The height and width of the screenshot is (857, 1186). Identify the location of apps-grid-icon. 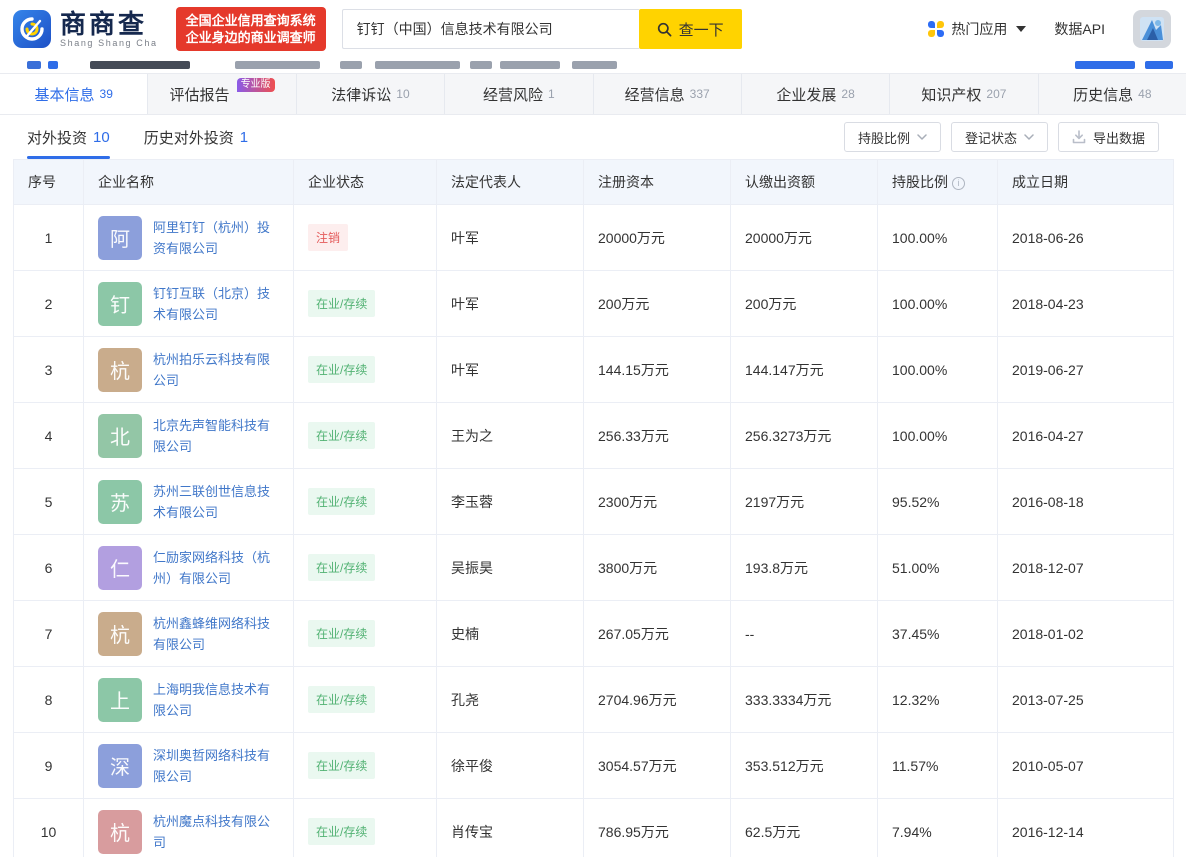
(936, 29).